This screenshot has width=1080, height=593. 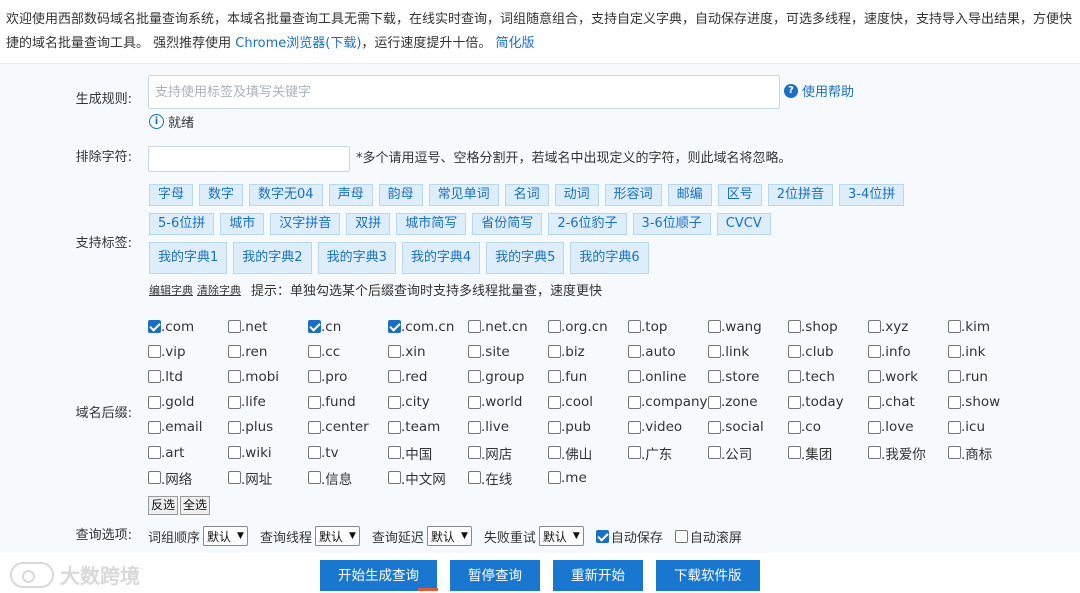 I want to click on retry-select: 默认 ▼, so click(x=561, y=536).